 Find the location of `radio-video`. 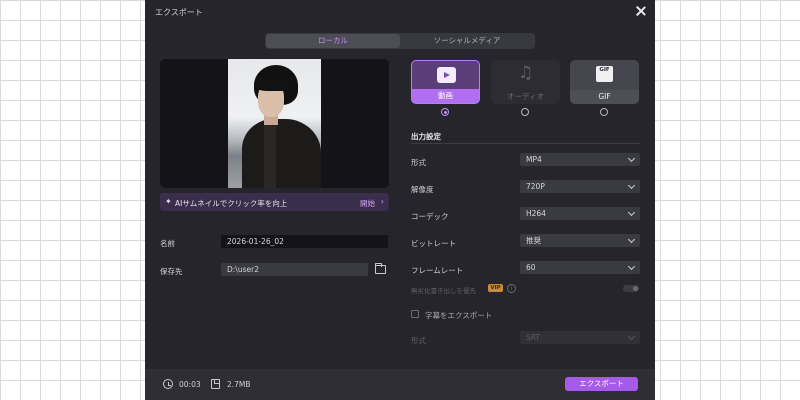

radio-video is located at coordinates (445, 112).